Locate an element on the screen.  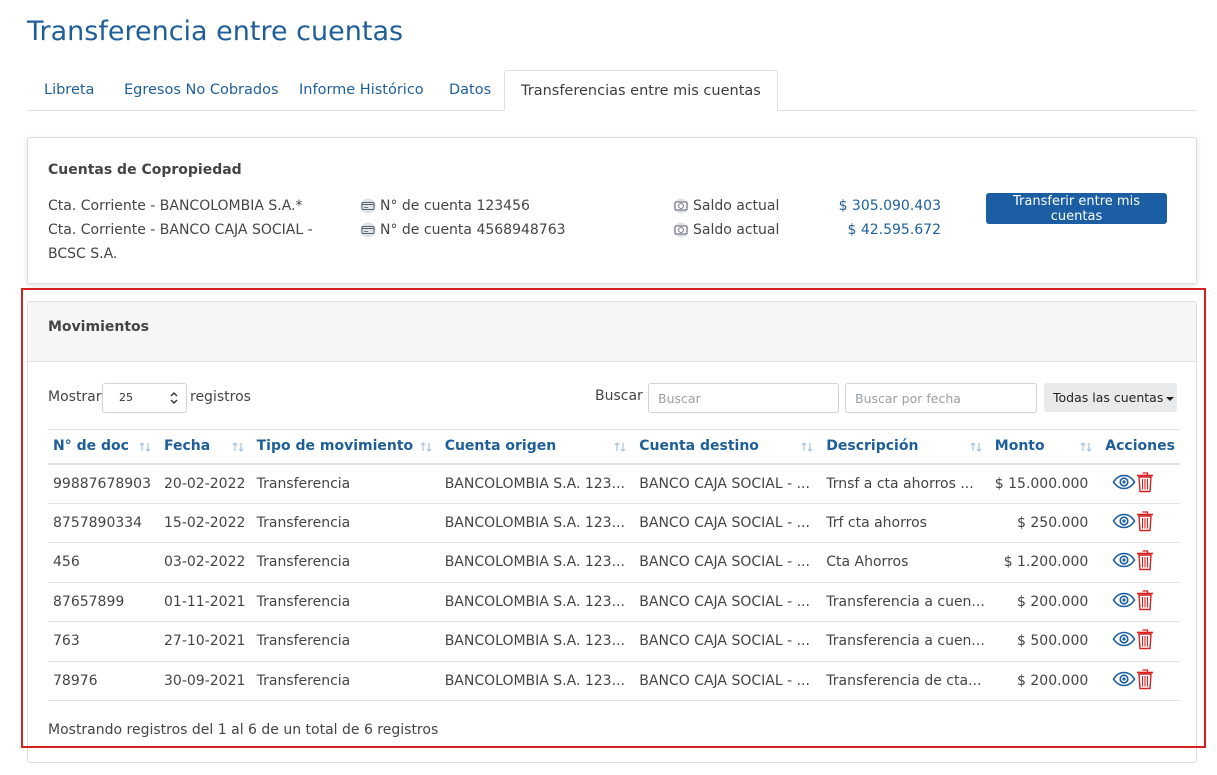
cell-doc: 763 is located at coordinates (104, 641).